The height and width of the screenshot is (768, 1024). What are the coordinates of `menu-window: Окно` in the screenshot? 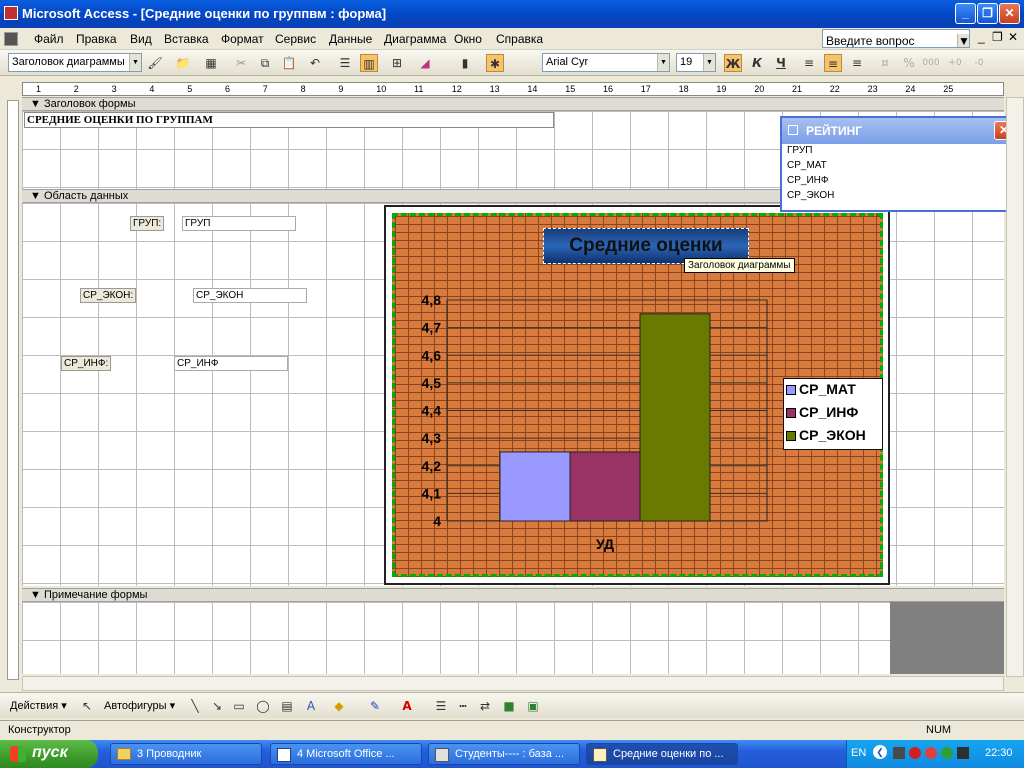 It's located at (468, 39).